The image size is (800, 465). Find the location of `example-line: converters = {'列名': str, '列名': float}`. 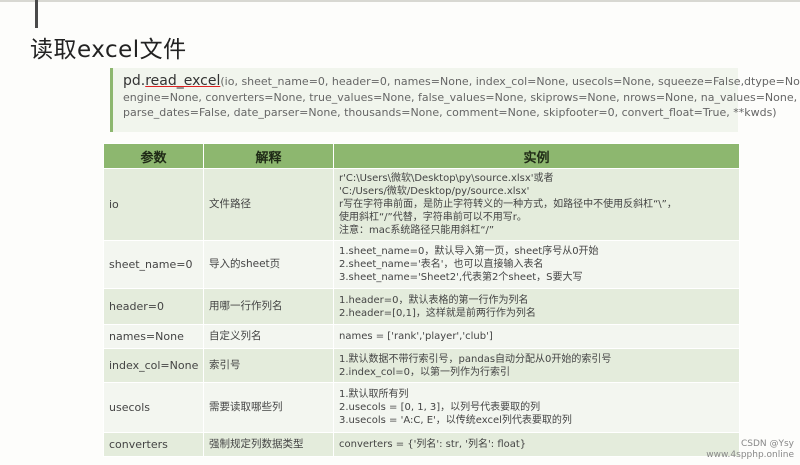

example-line: converters = {'列名': str, '列名': float} is located at coordinates (433, 444).